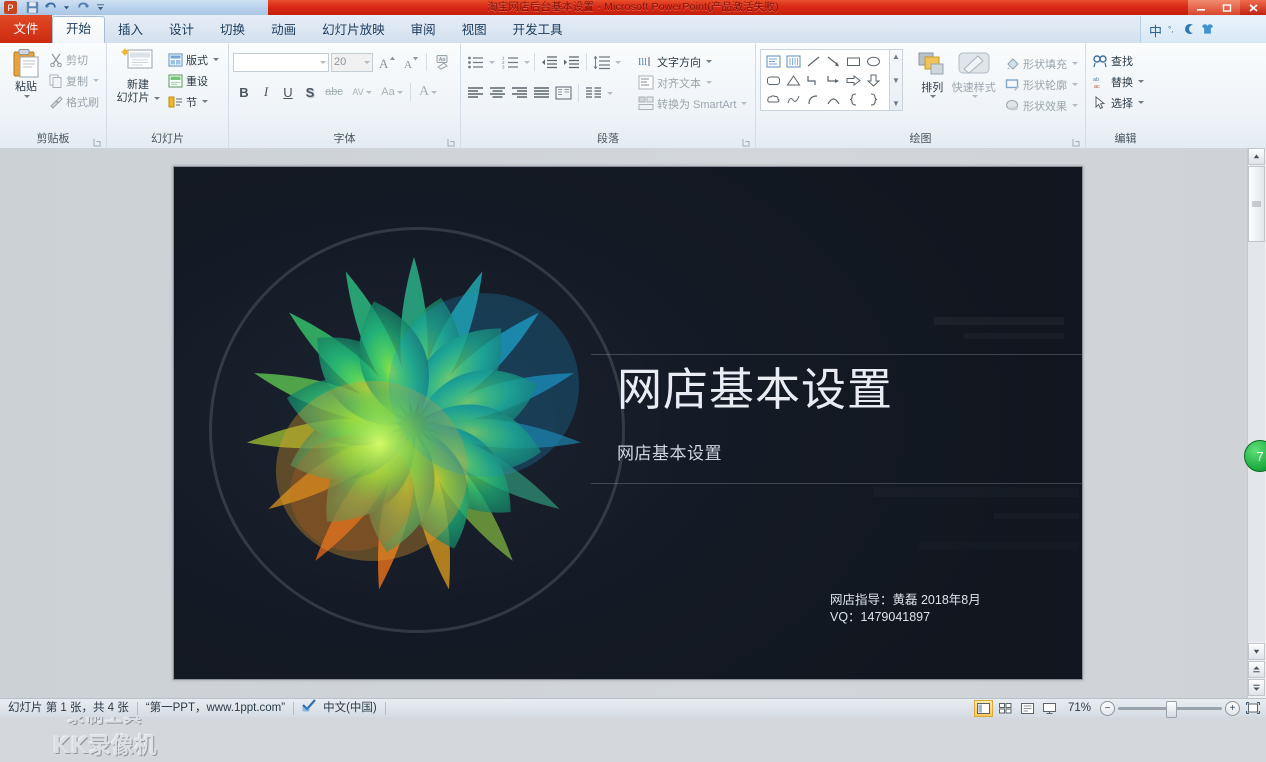 The width and height of the screenshot is (1266, 762). Describe the element at coordinates (1076, 141) in the screenshot. I see `drawing-dialog-launcher` at that location.